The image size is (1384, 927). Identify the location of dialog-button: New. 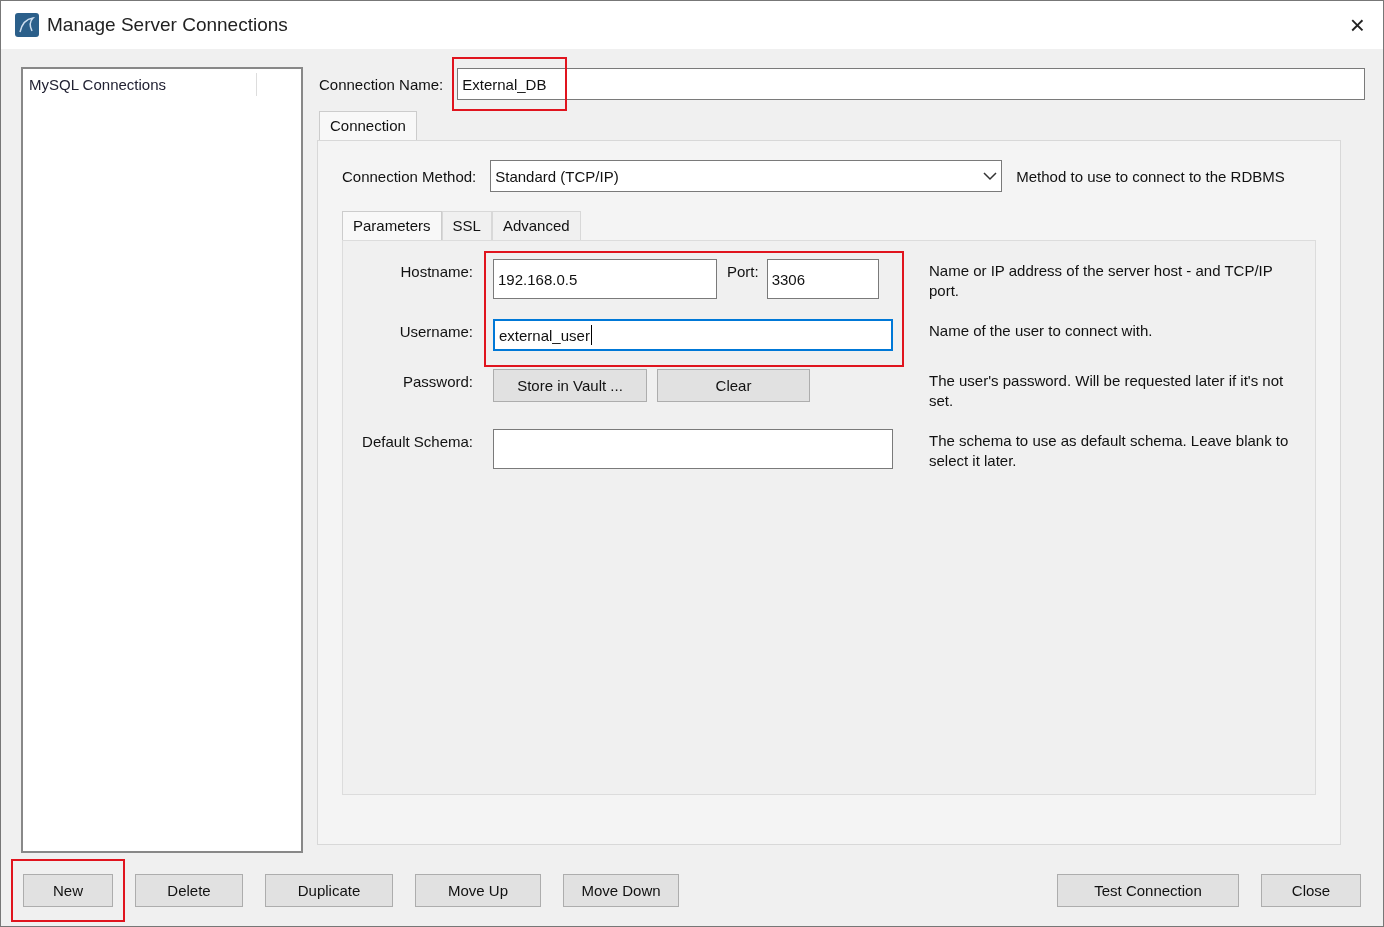
(68, 890).